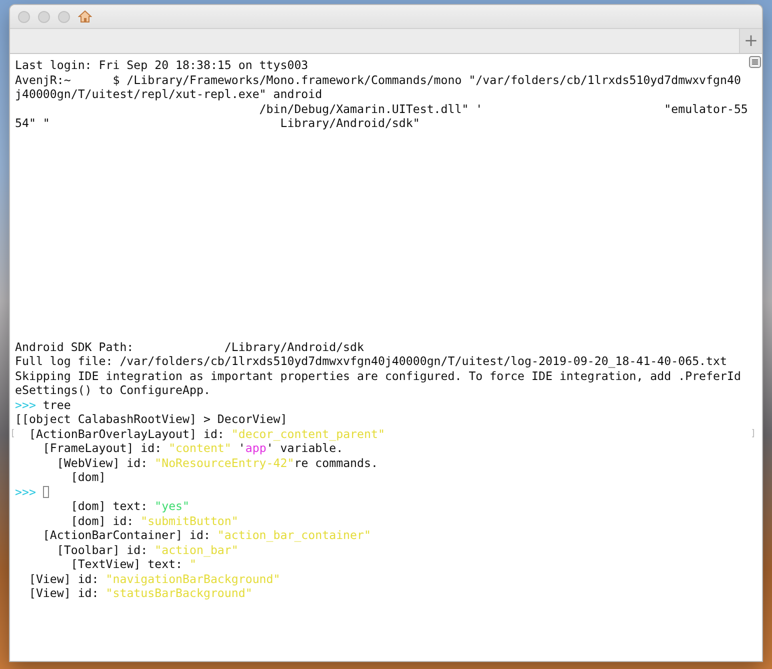 This screenshot has width=772, height=669. What do you see at coordinates (241, 448) in the screenshot?
I see `terminal-text: '` at bounding box center [241, 448].